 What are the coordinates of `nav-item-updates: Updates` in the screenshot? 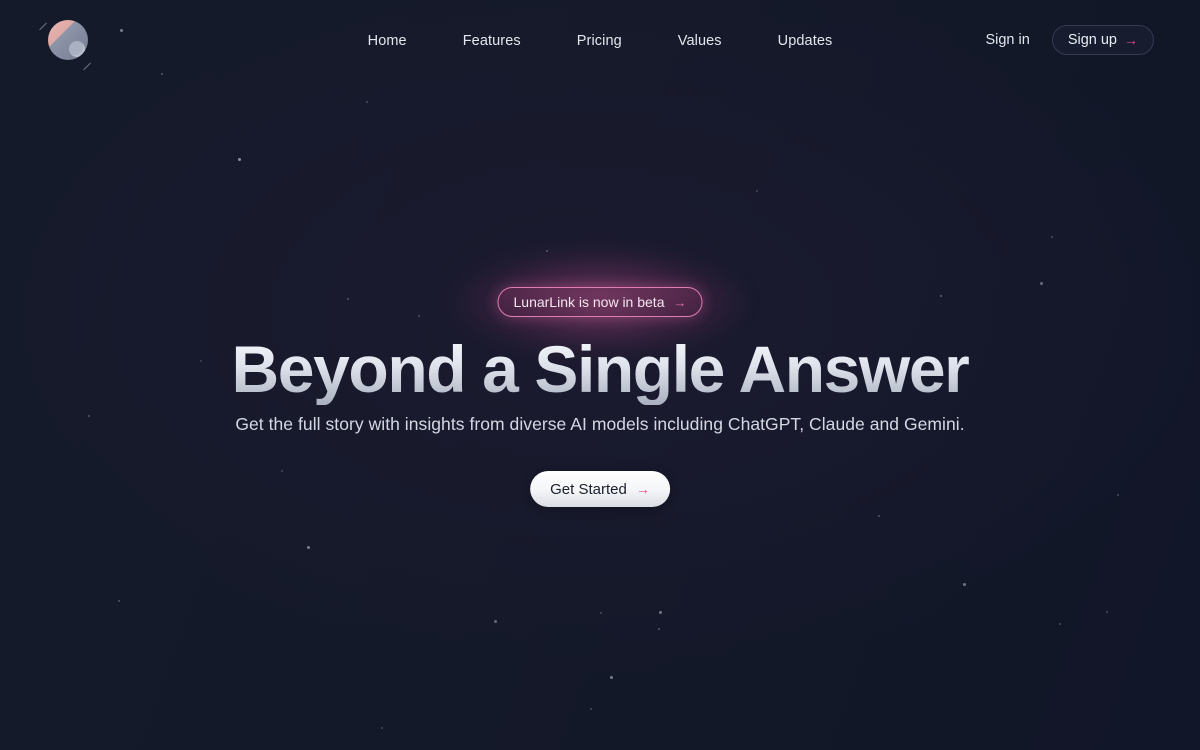 It's located at (805, 41).